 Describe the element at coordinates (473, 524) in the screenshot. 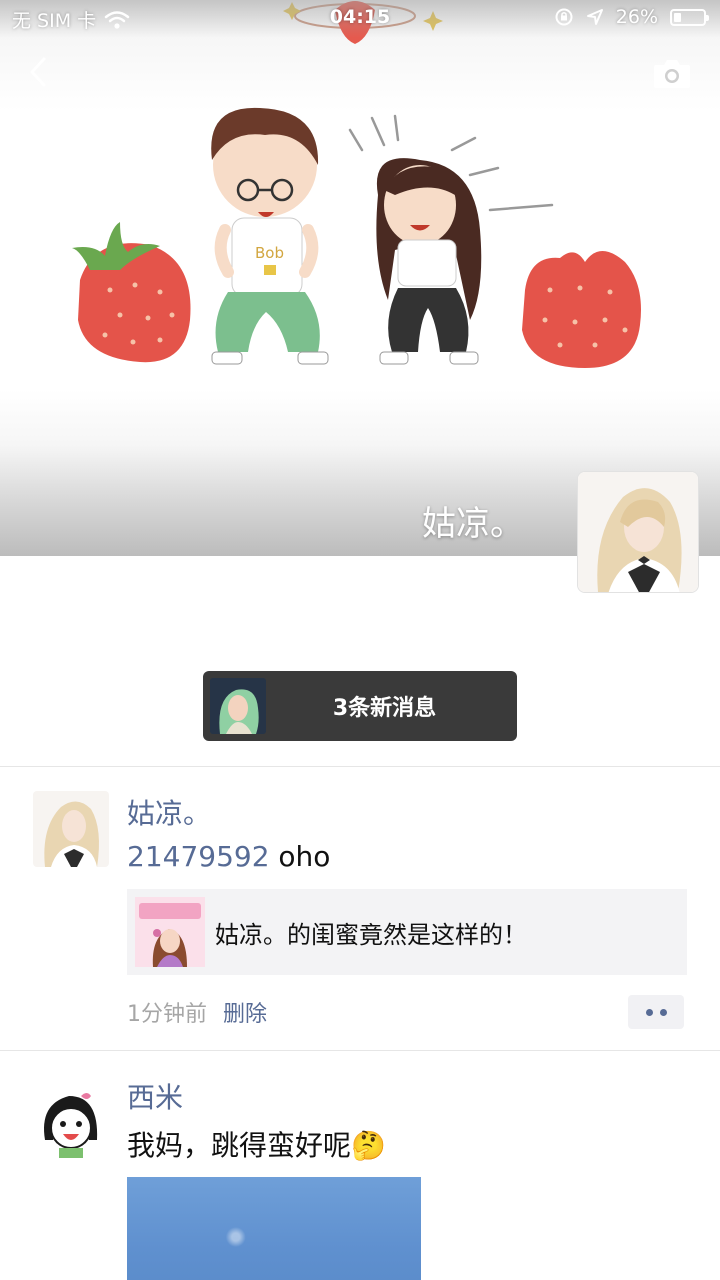

I see `profile-name: 姑凉。` at that location.